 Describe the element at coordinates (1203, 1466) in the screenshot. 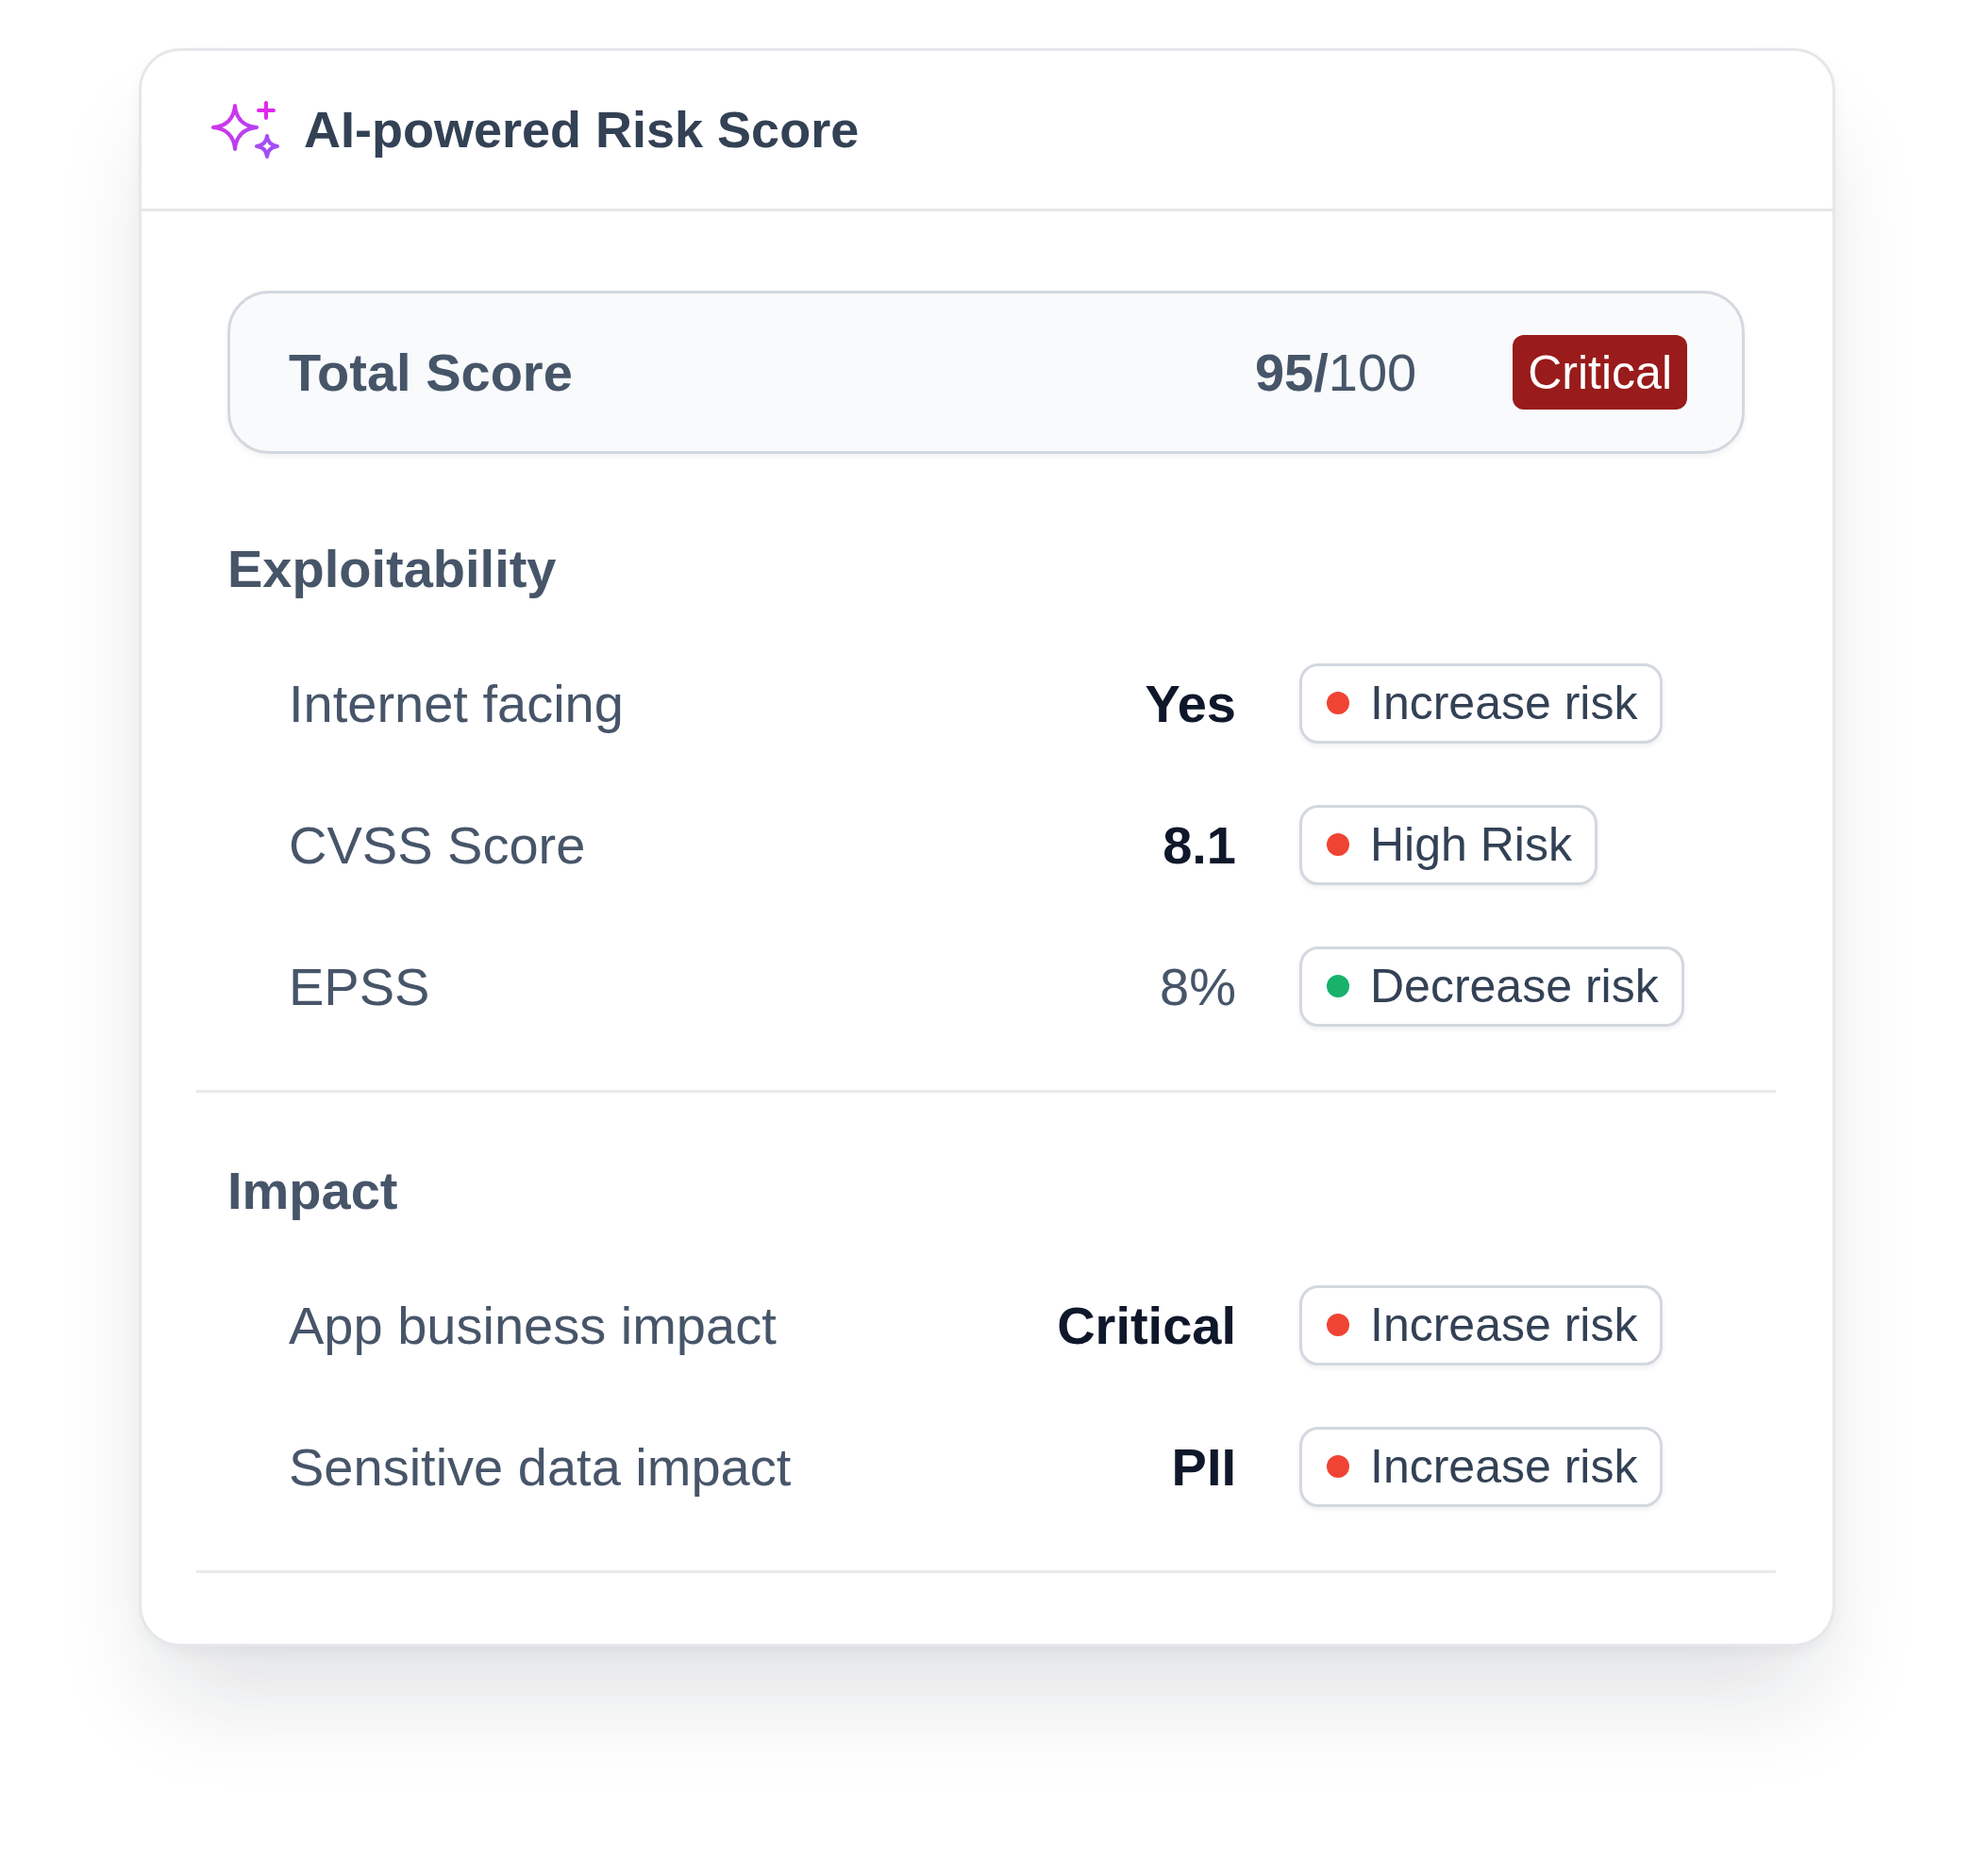

I see `factor-value: PII` at that location.